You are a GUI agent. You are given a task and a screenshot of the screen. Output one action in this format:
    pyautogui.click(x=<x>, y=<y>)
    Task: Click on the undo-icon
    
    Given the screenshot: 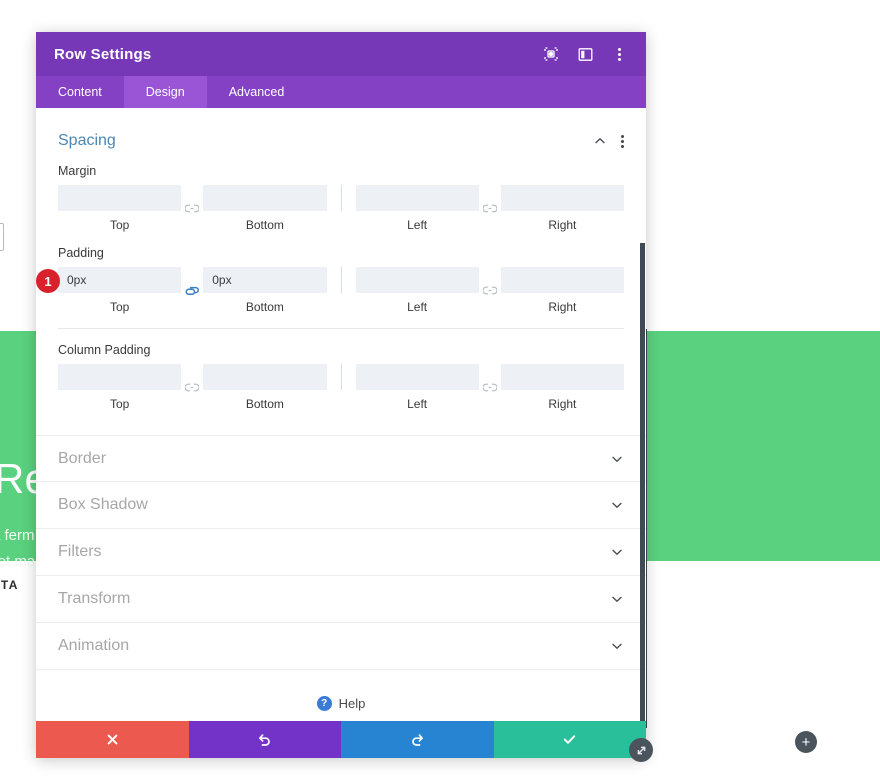 What is the action you would take?
    pyautogui.click(x=264, y=739)
    